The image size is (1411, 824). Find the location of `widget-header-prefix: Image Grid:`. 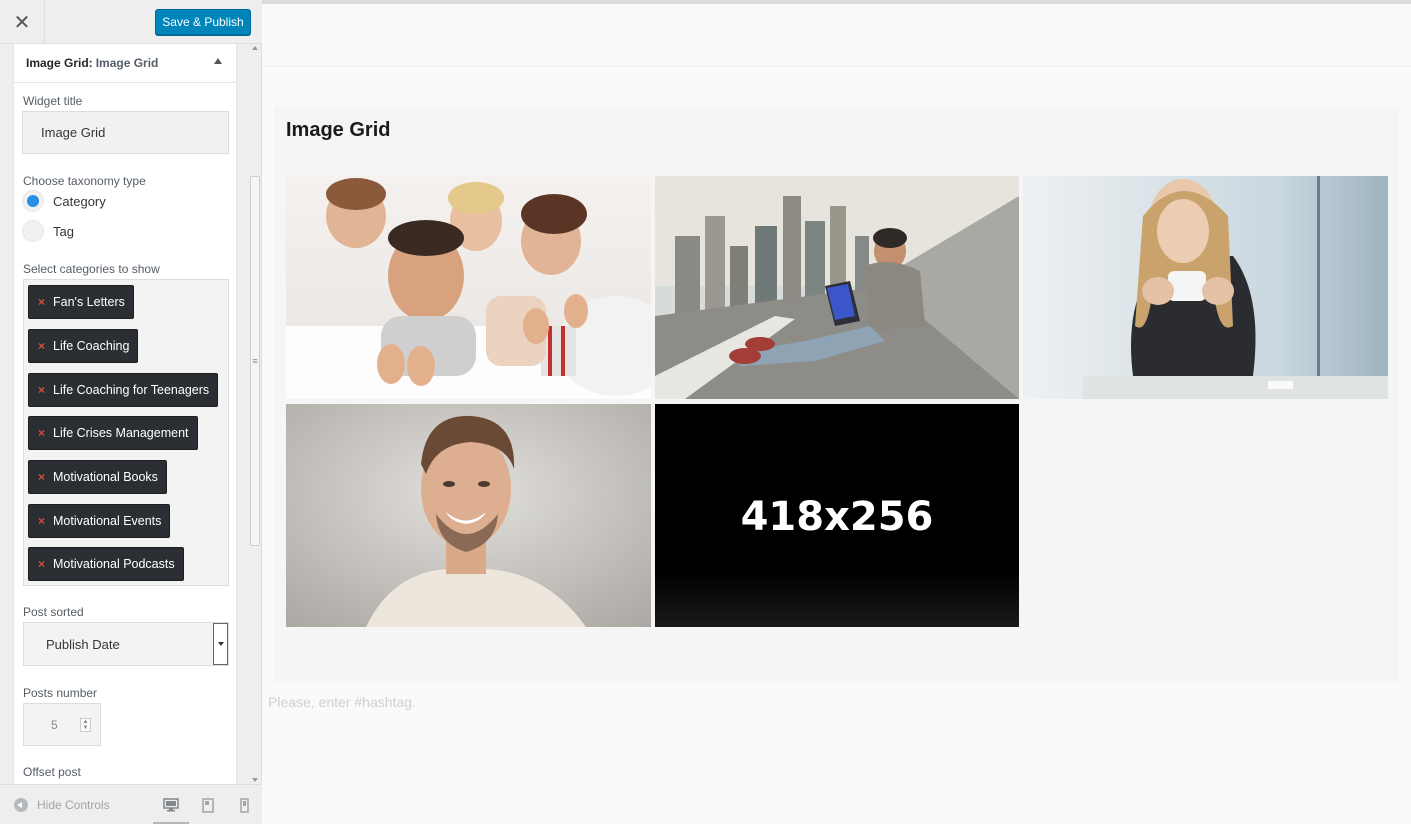

widget-header-prefix: Image Grid: is located at coordinates (59, 63).